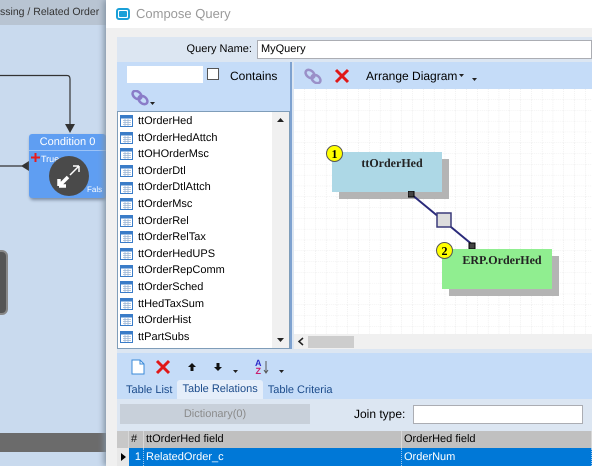  What do you see at coordinates (50, 12) in the screenshot?
I see `breadcrumb: ssing / Related Order` at bounding box center [50, 12].